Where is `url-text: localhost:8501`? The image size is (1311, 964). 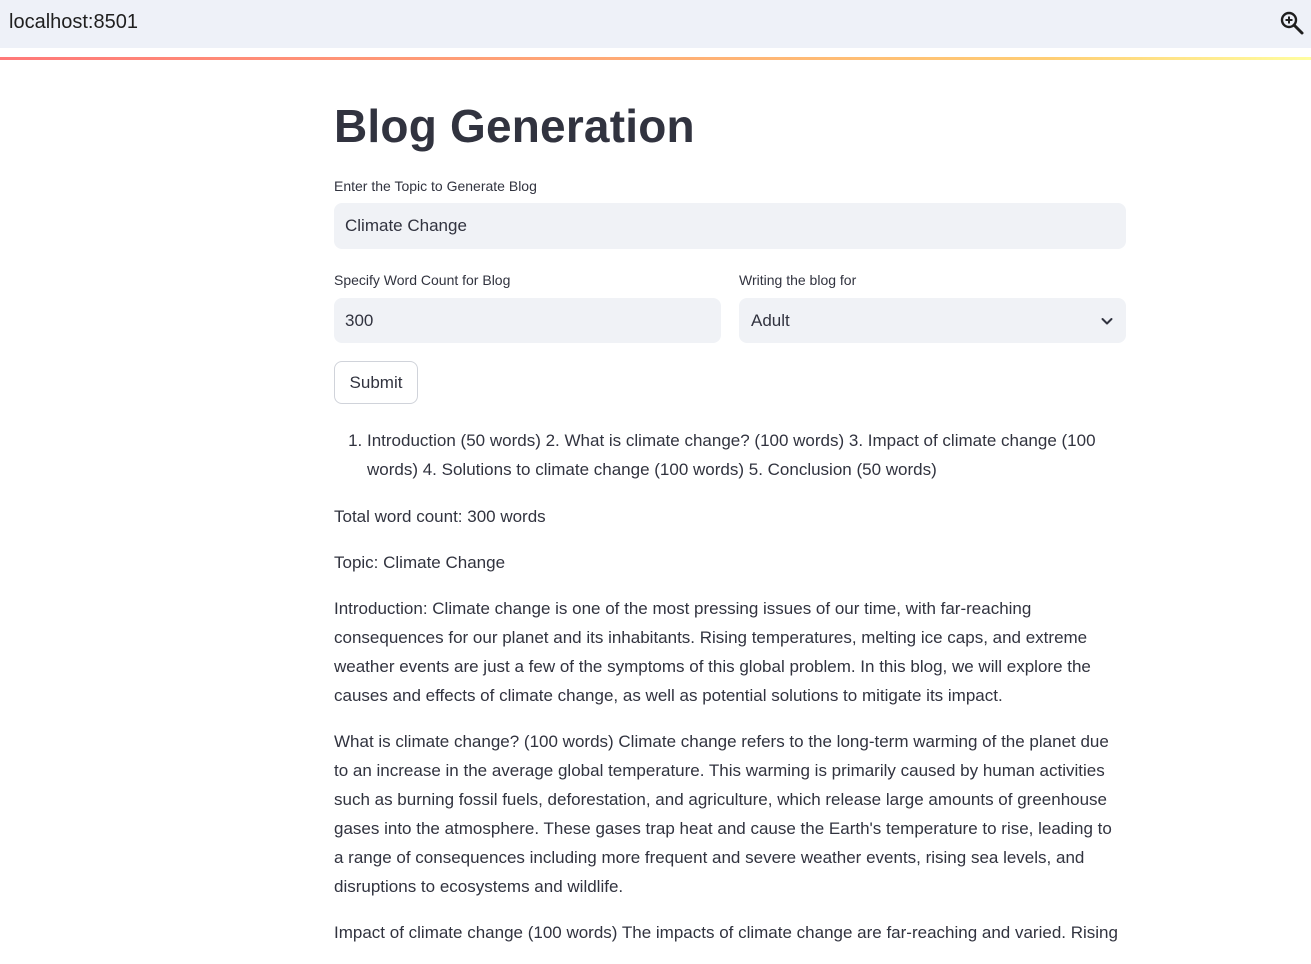 url-text: localhost:8501 is located at coordinates (73, 22).